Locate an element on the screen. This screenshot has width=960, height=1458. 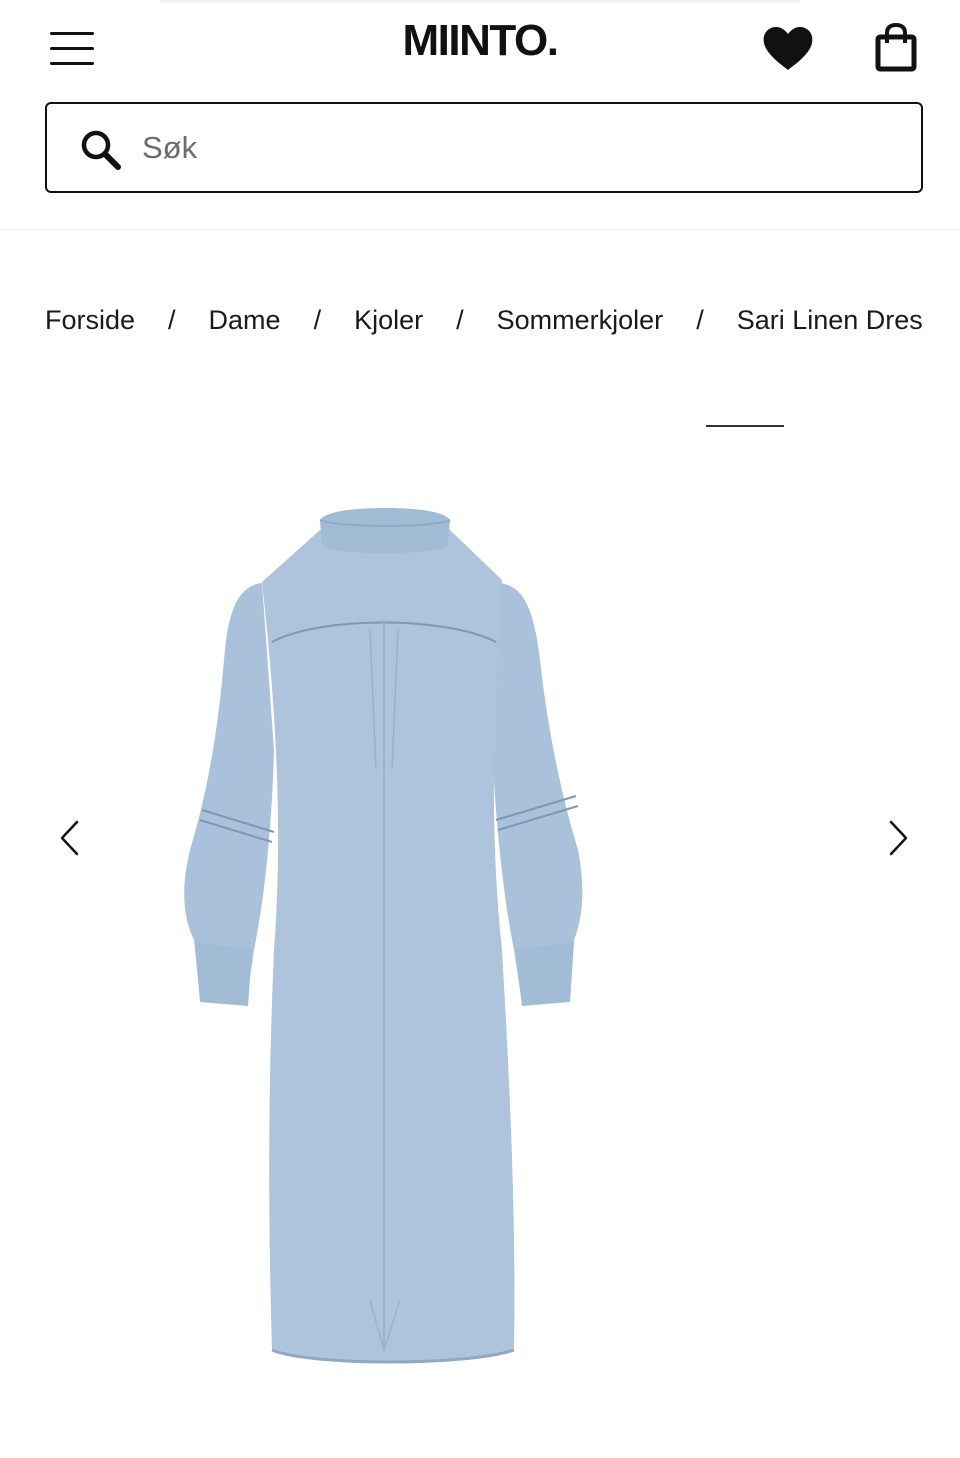
gallery-prev-button is located at coordinates (70, 838).